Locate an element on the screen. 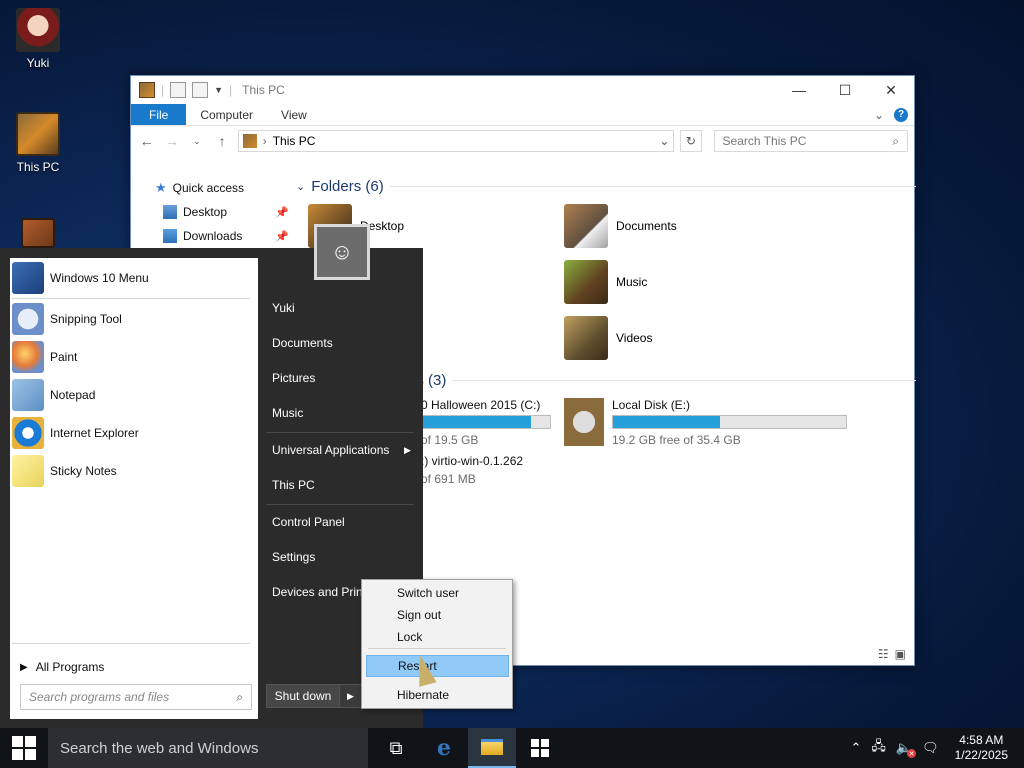 The image size is (1024, 768). taskbar-edge: e is located at coordinates (444, 748).